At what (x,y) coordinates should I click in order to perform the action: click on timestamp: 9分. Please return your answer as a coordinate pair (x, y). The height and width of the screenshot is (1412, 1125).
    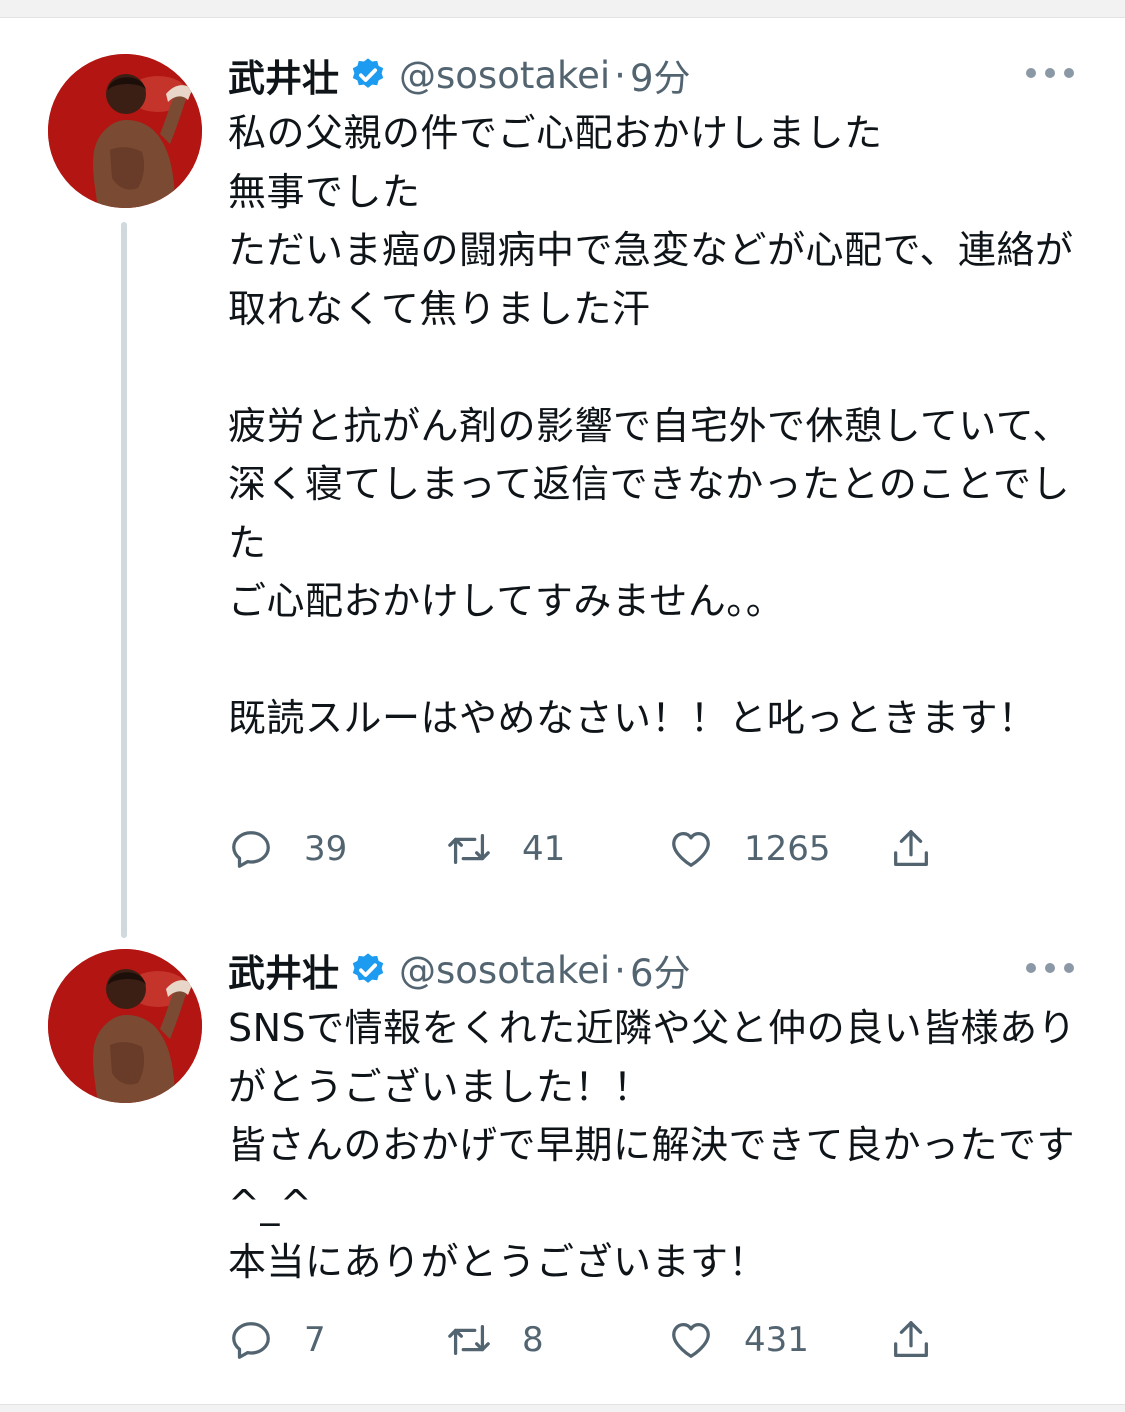
    Looking at the image, I should click on (660, 75).